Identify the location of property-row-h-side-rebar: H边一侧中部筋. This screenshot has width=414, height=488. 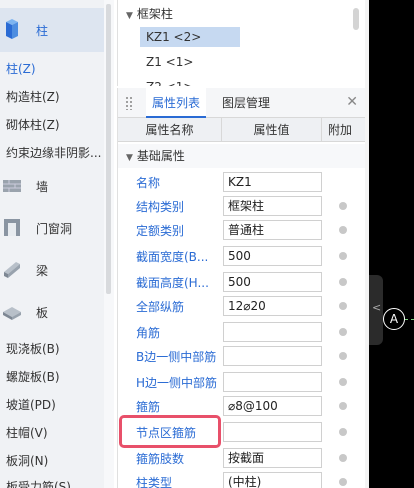
(241, 382).